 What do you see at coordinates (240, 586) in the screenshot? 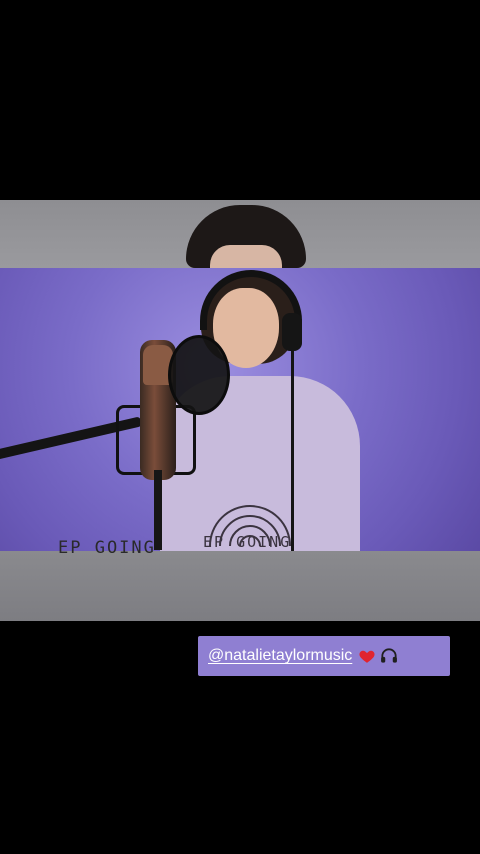
I see `video-band-bottom` at bounding box center [240, 586].